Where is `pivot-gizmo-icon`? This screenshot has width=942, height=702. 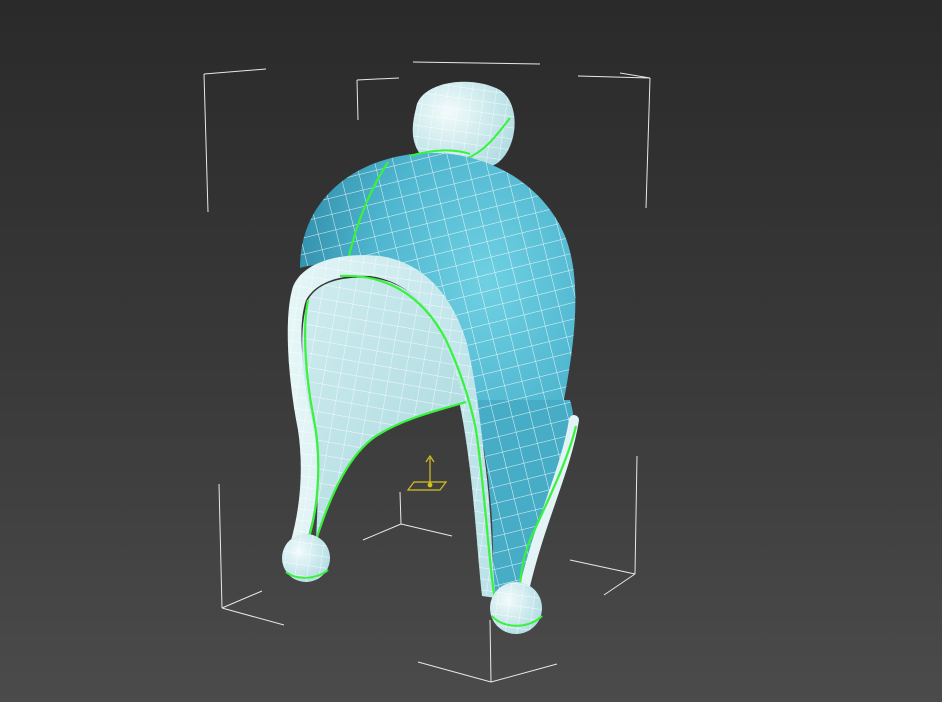
pivot-gizmo-icon is located at coordinates (427, 472).